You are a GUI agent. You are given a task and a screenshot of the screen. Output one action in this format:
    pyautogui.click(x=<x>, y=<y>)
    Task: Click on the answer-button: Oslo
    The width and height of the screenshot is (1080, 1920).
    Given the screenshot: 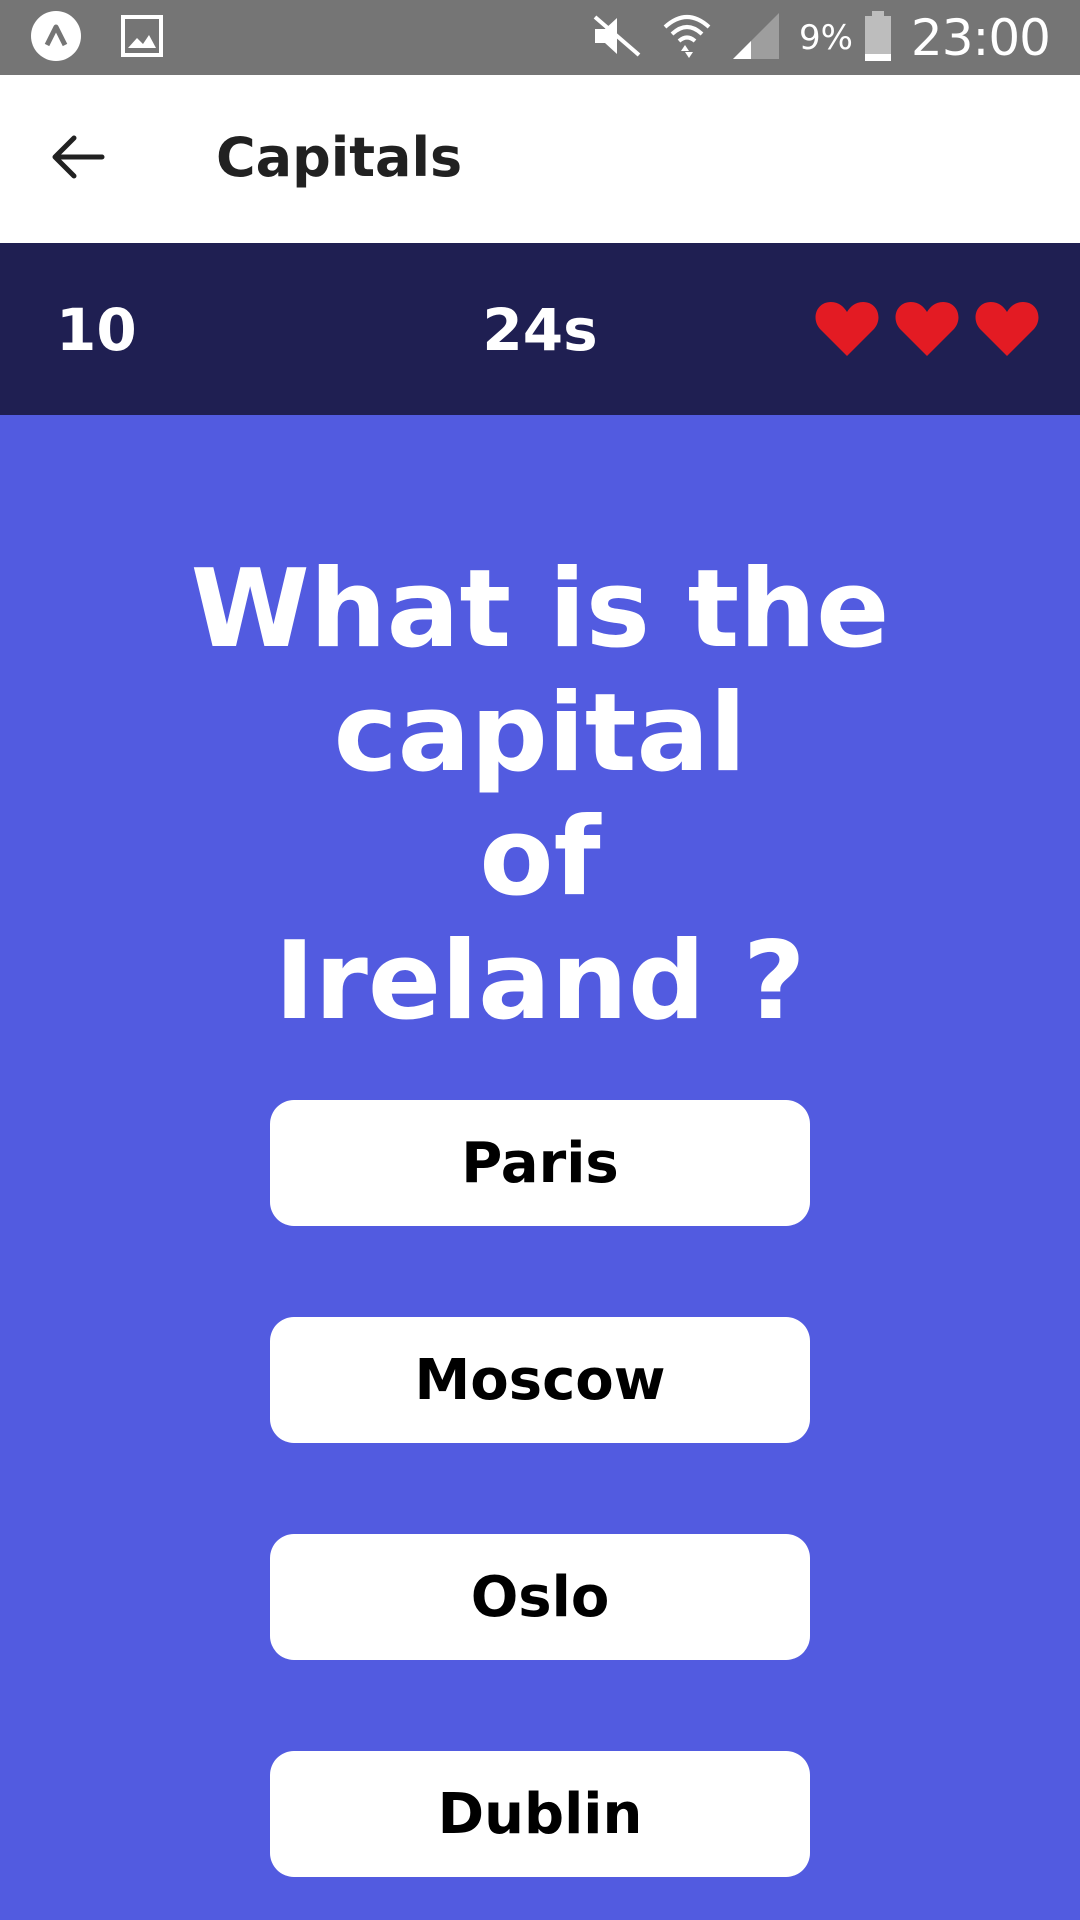 What is the action you would take?
    pyautogui.click(x=540, y=1597)
    